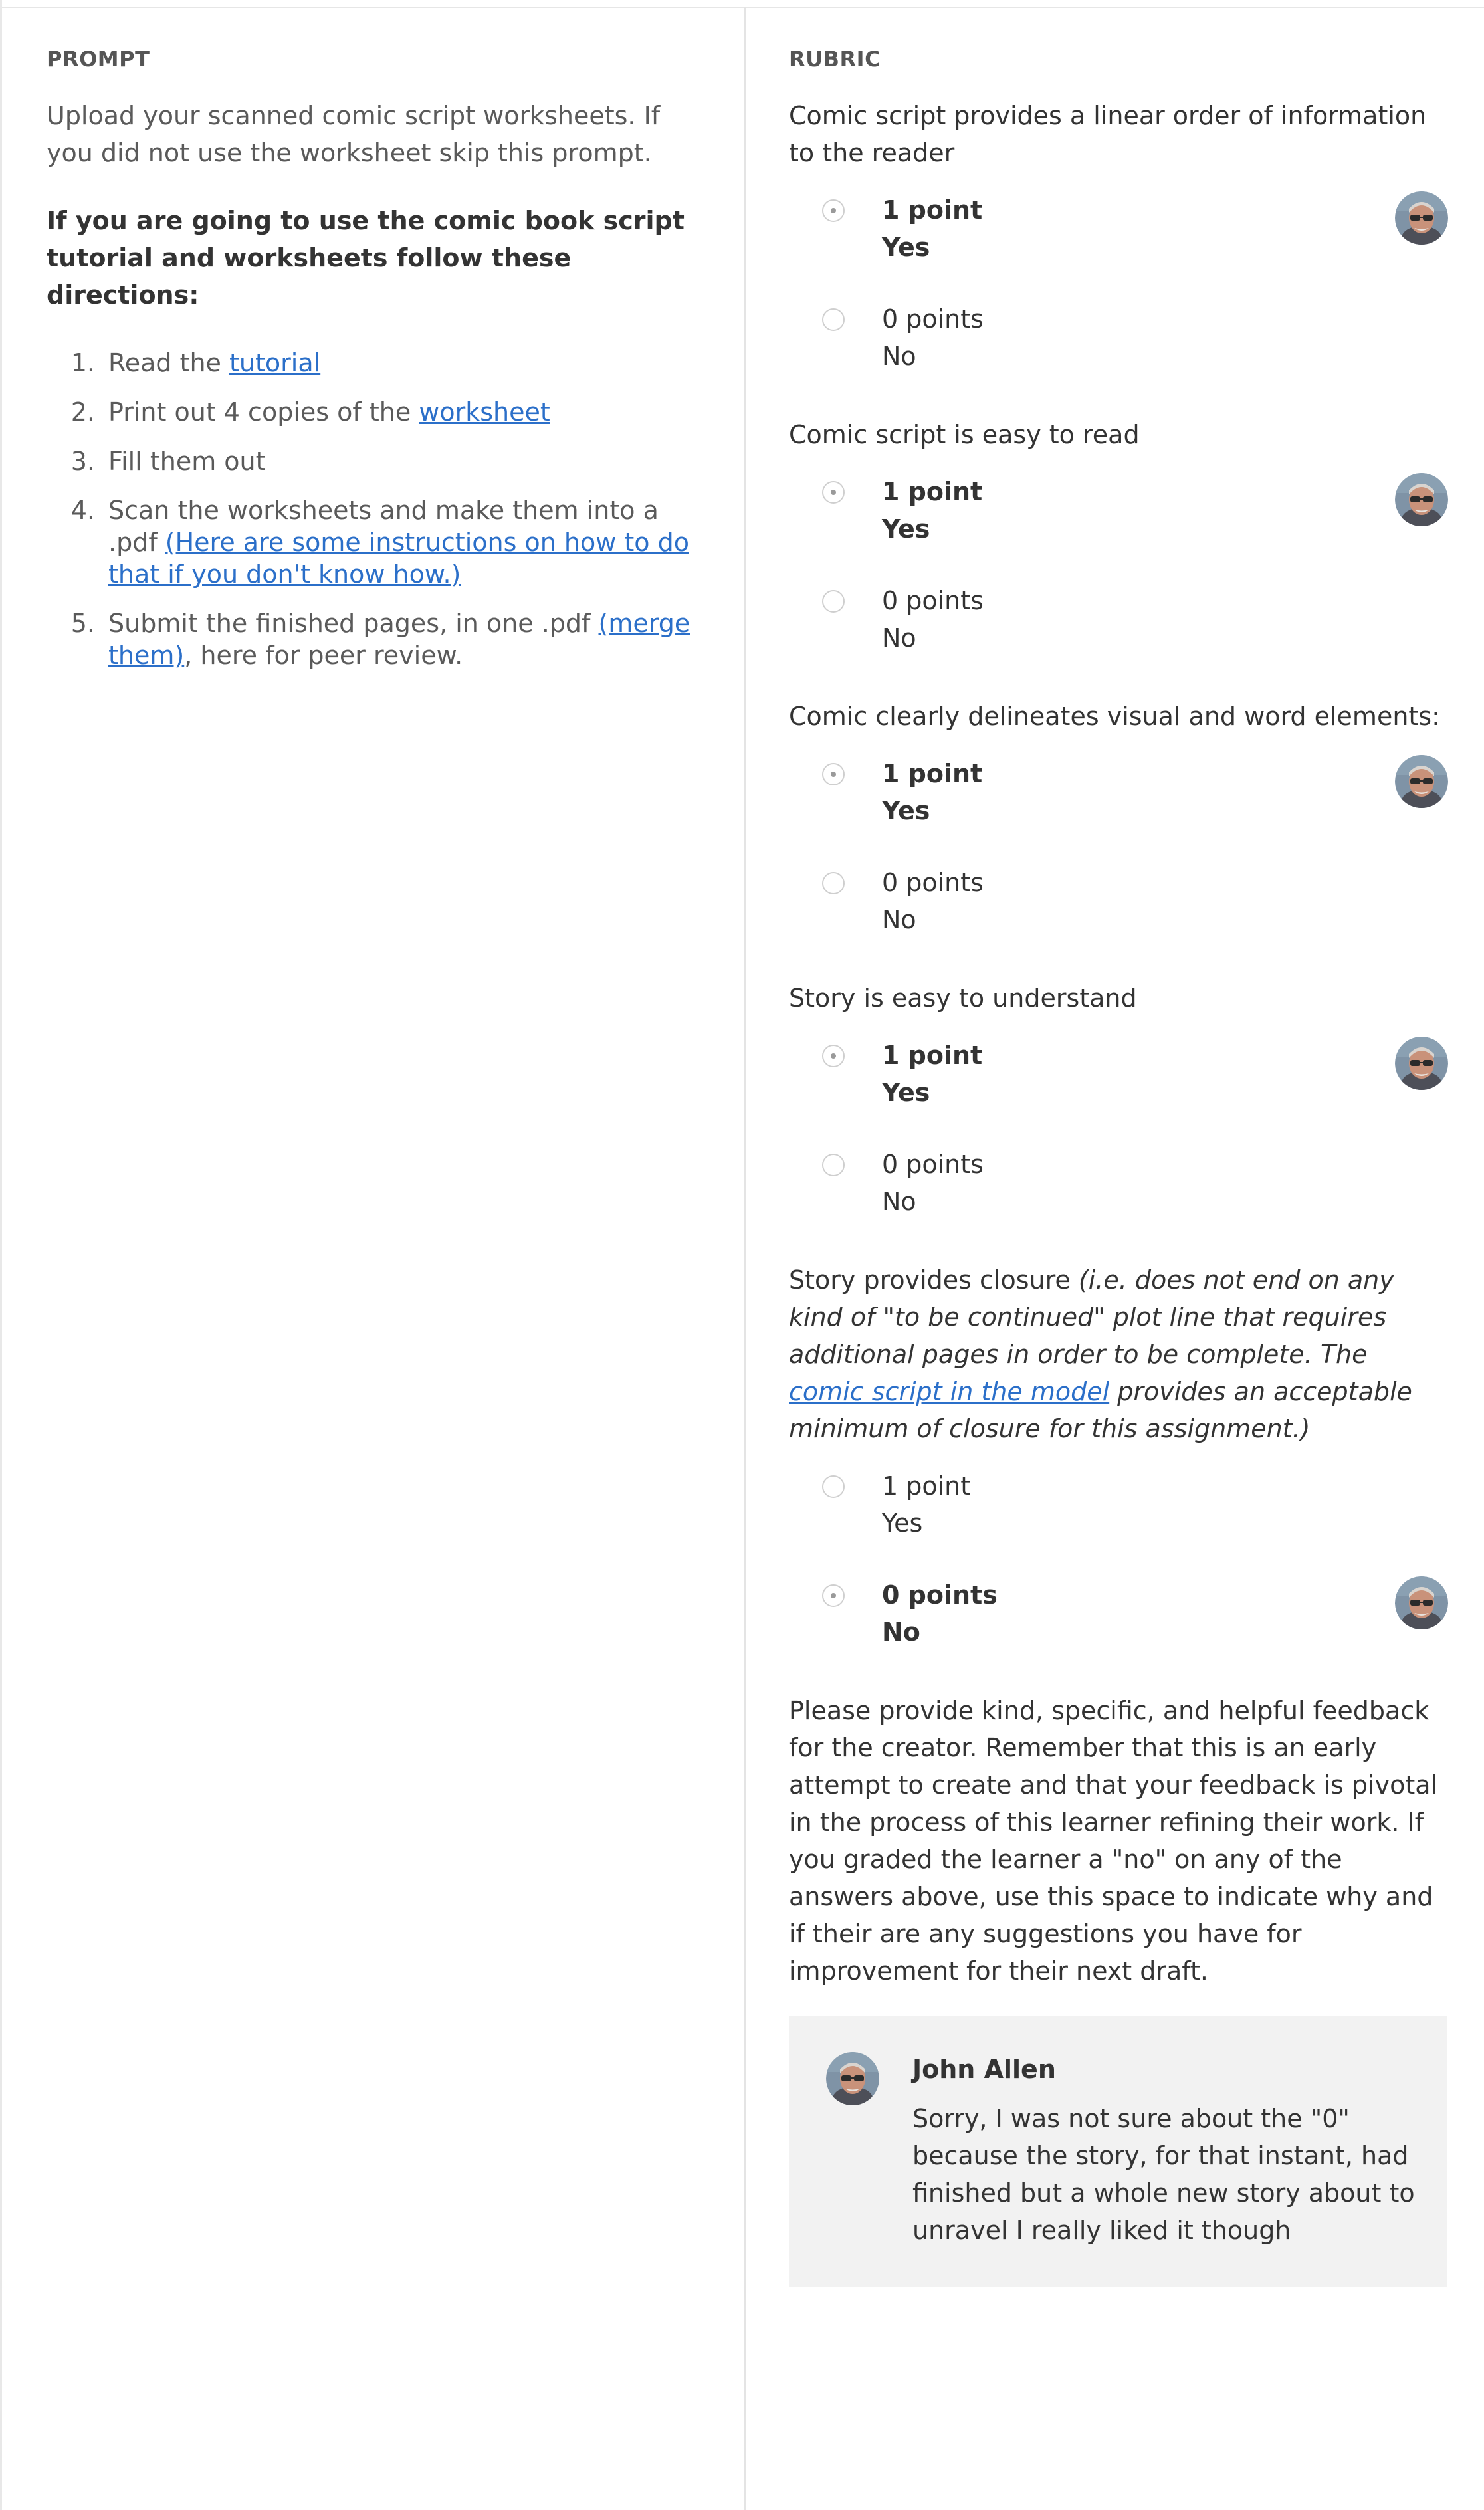  I want to click on column-divider, so click(745, 1258).